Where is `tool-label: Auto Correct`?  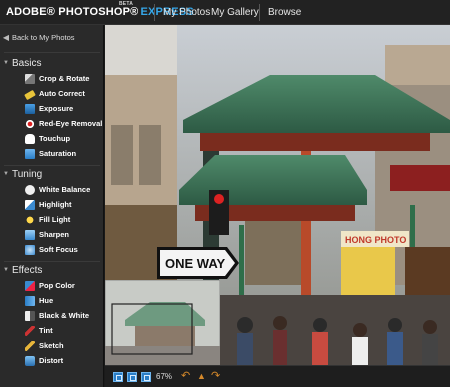 tool-label: Auto Correct is located at coordinates (62, 93).